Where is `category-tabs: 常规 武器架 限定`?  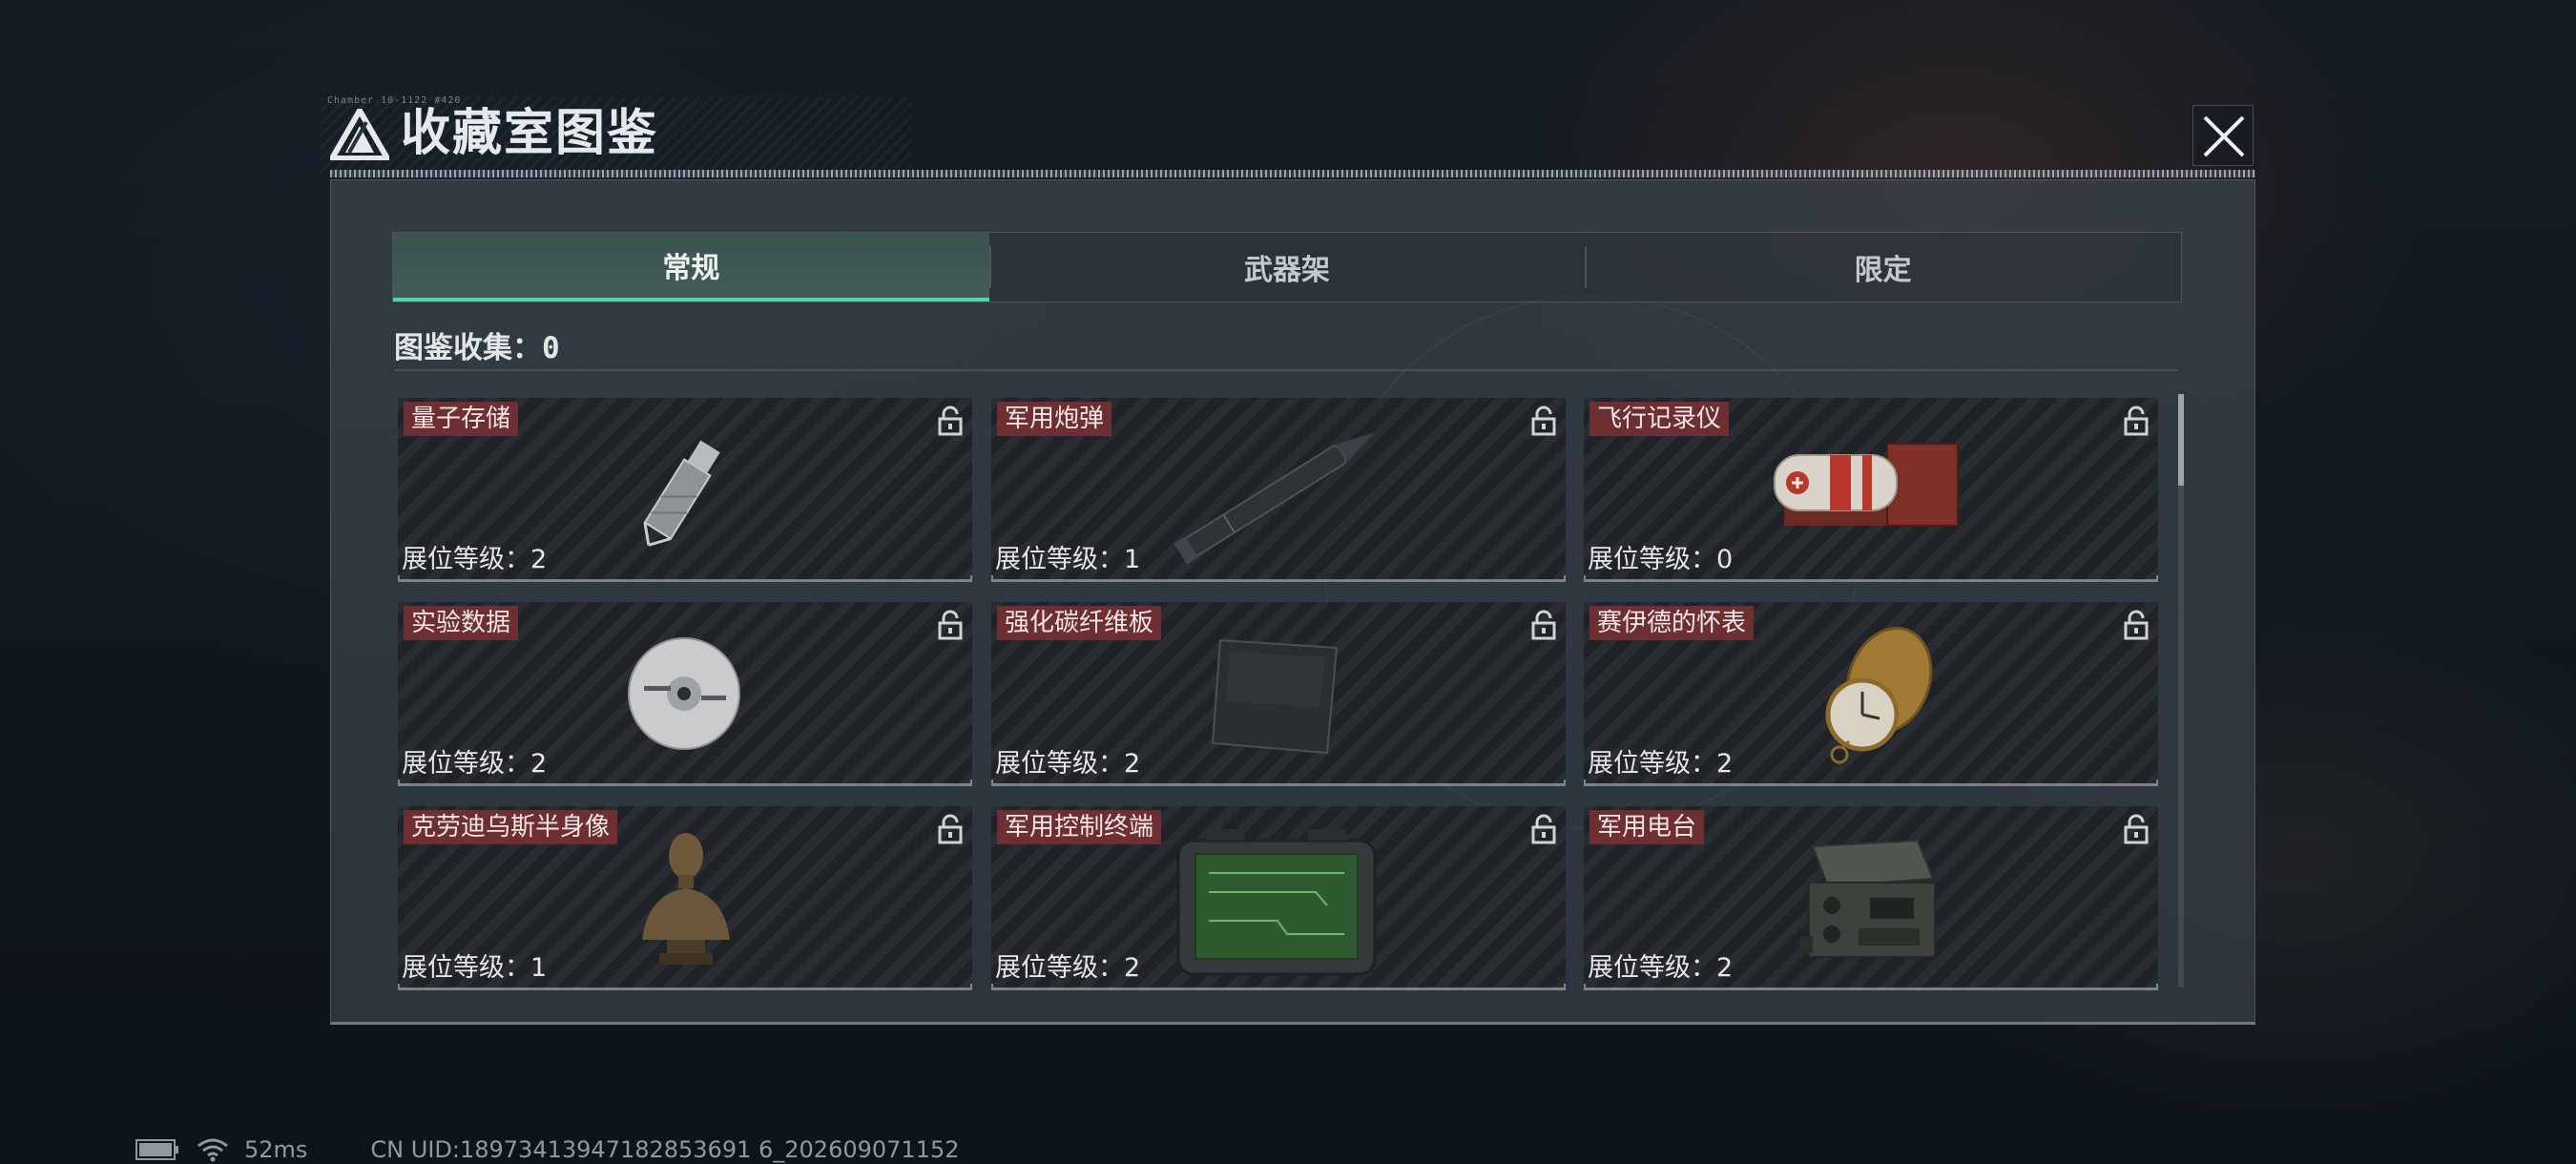 category-tabs: 常规 武器架 限定 is located at coordinates (1287, 267).